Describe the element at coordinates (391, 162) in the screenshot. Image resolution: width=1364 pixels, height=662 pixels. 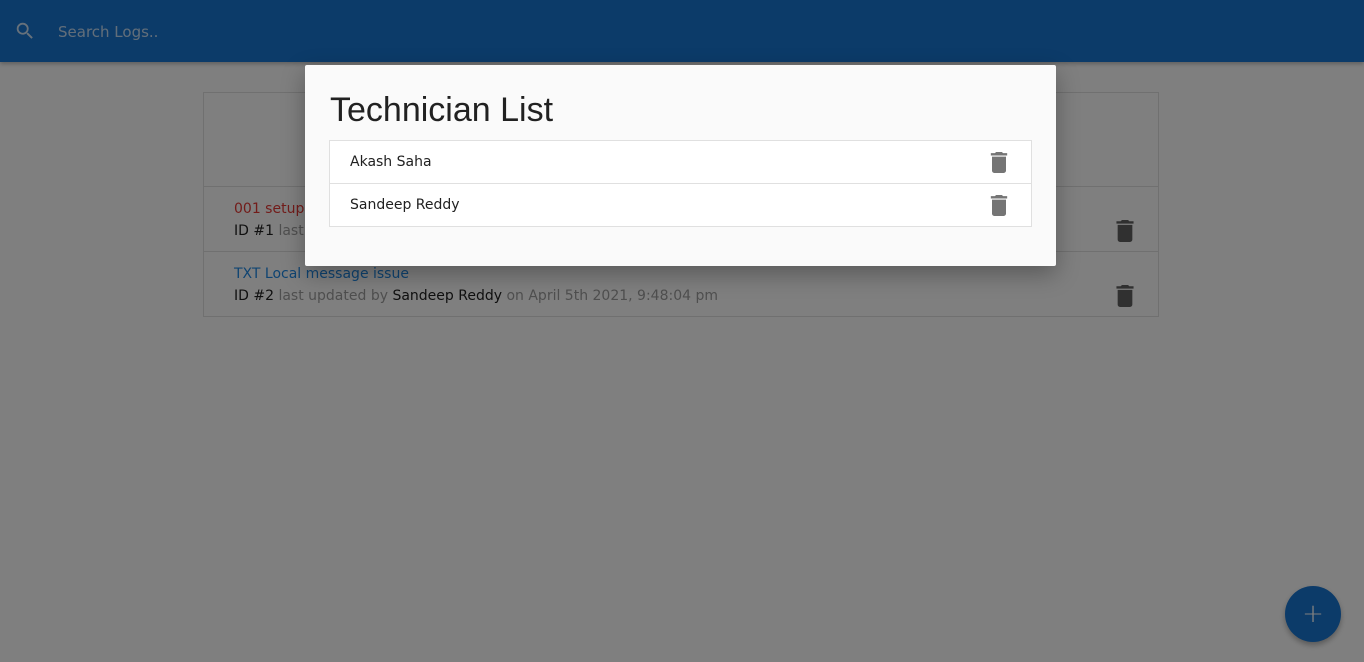
I see `technician-name: Akash Saha` at that location.